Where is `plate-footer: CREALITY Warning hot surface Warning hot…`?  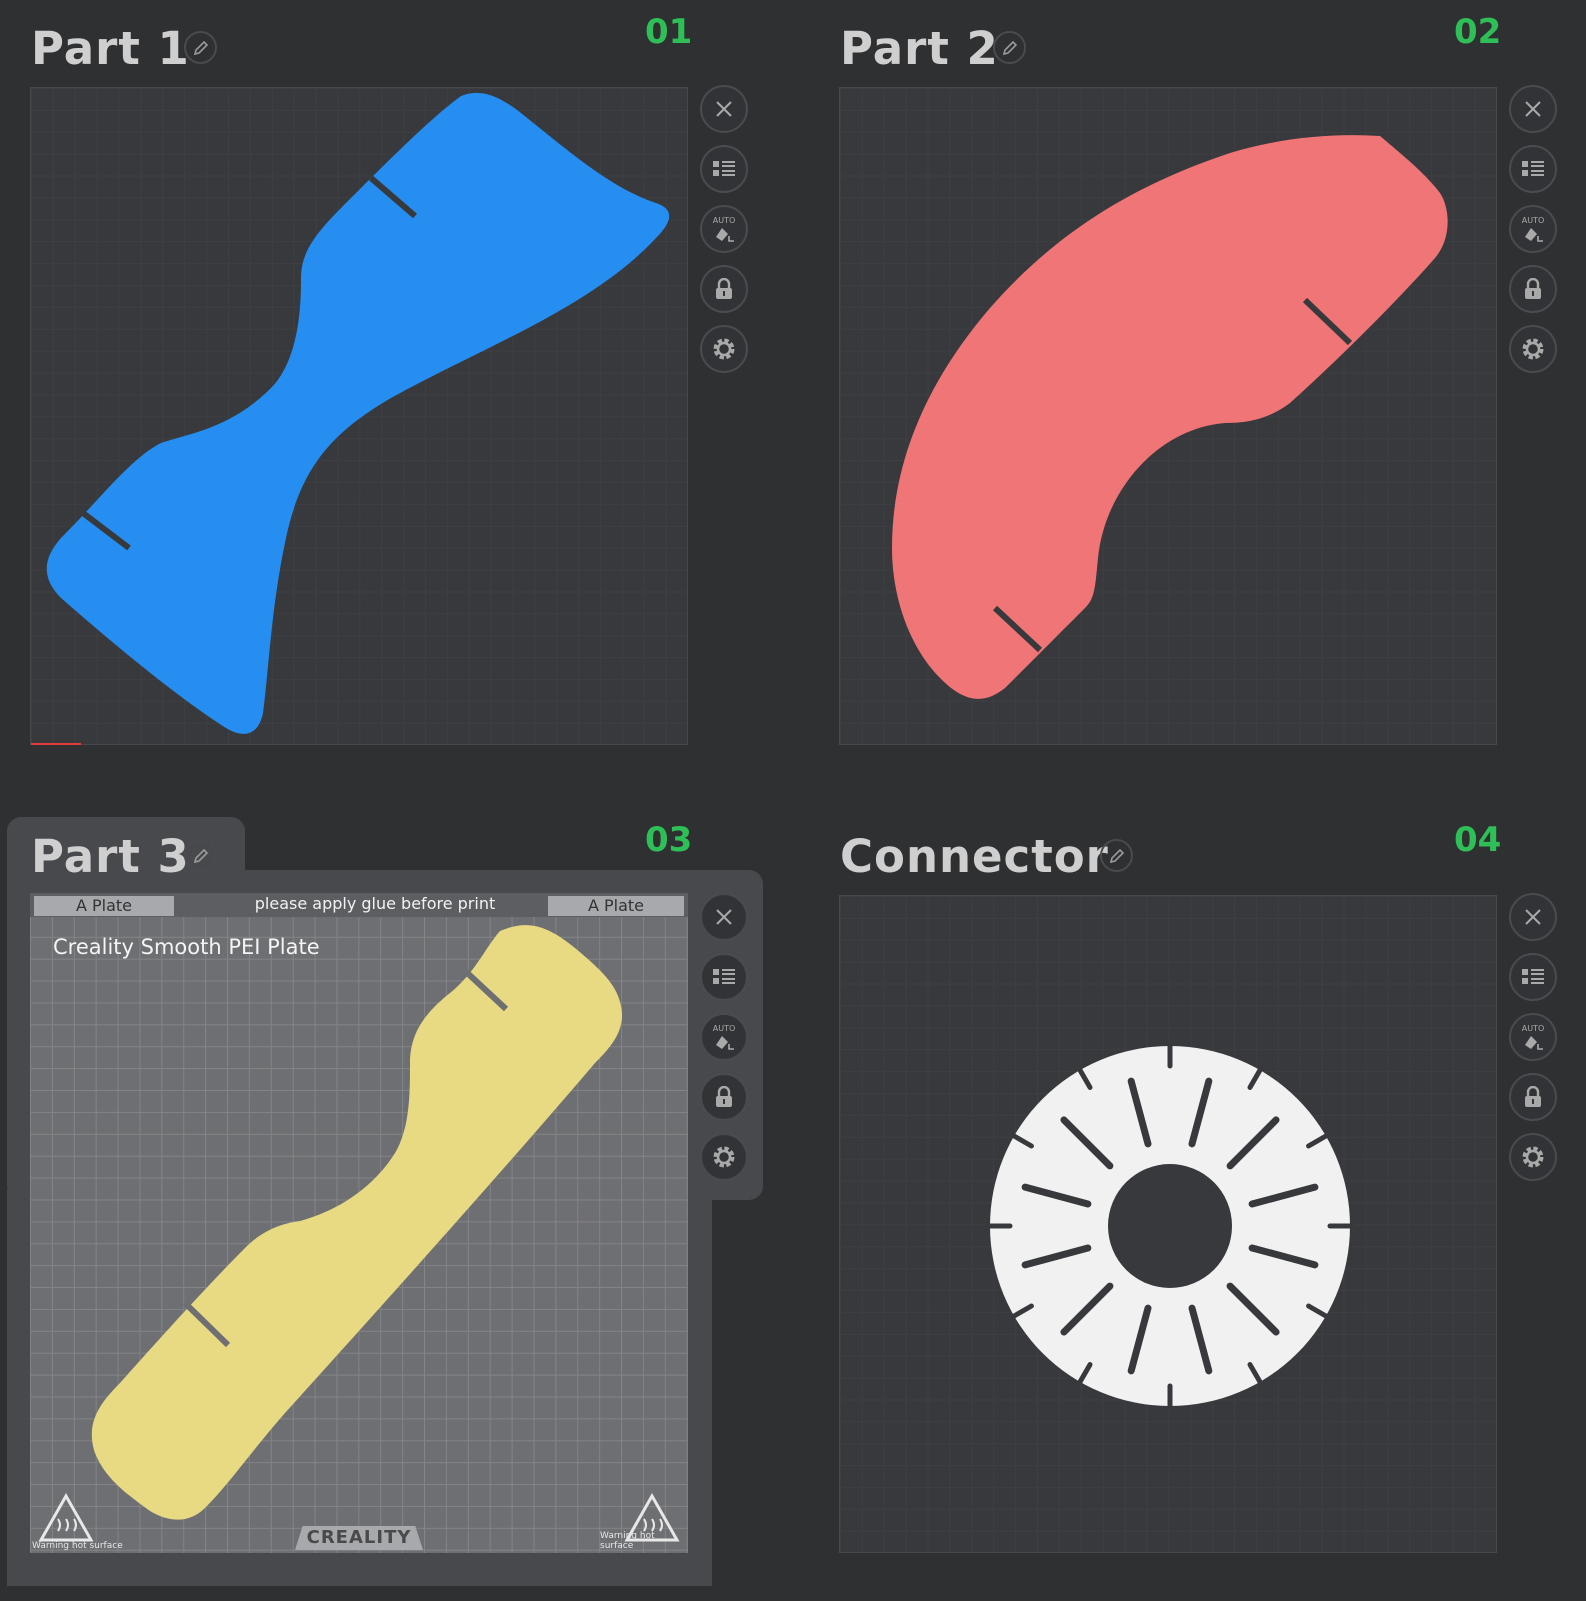 plate-footer: CREALITY Warning hot surface Warning hot… is located at coordinates (359, 1538).